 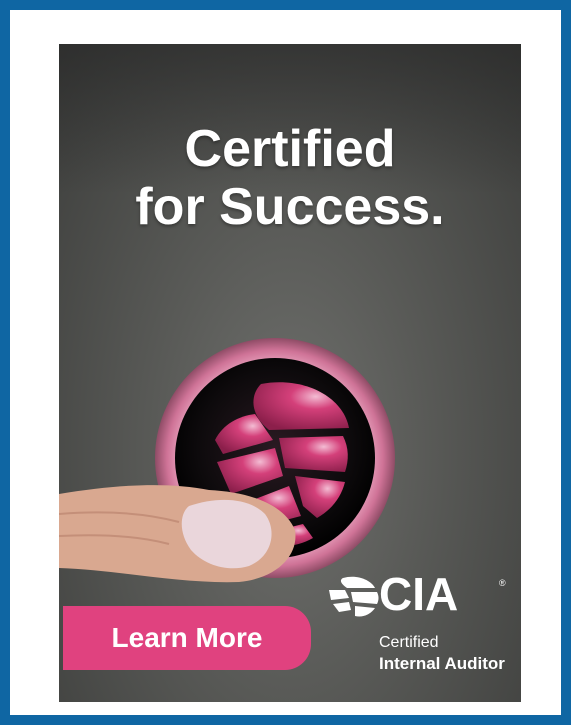 I want to click on learn-more-button: Learn More, so click(x=187, y=638).